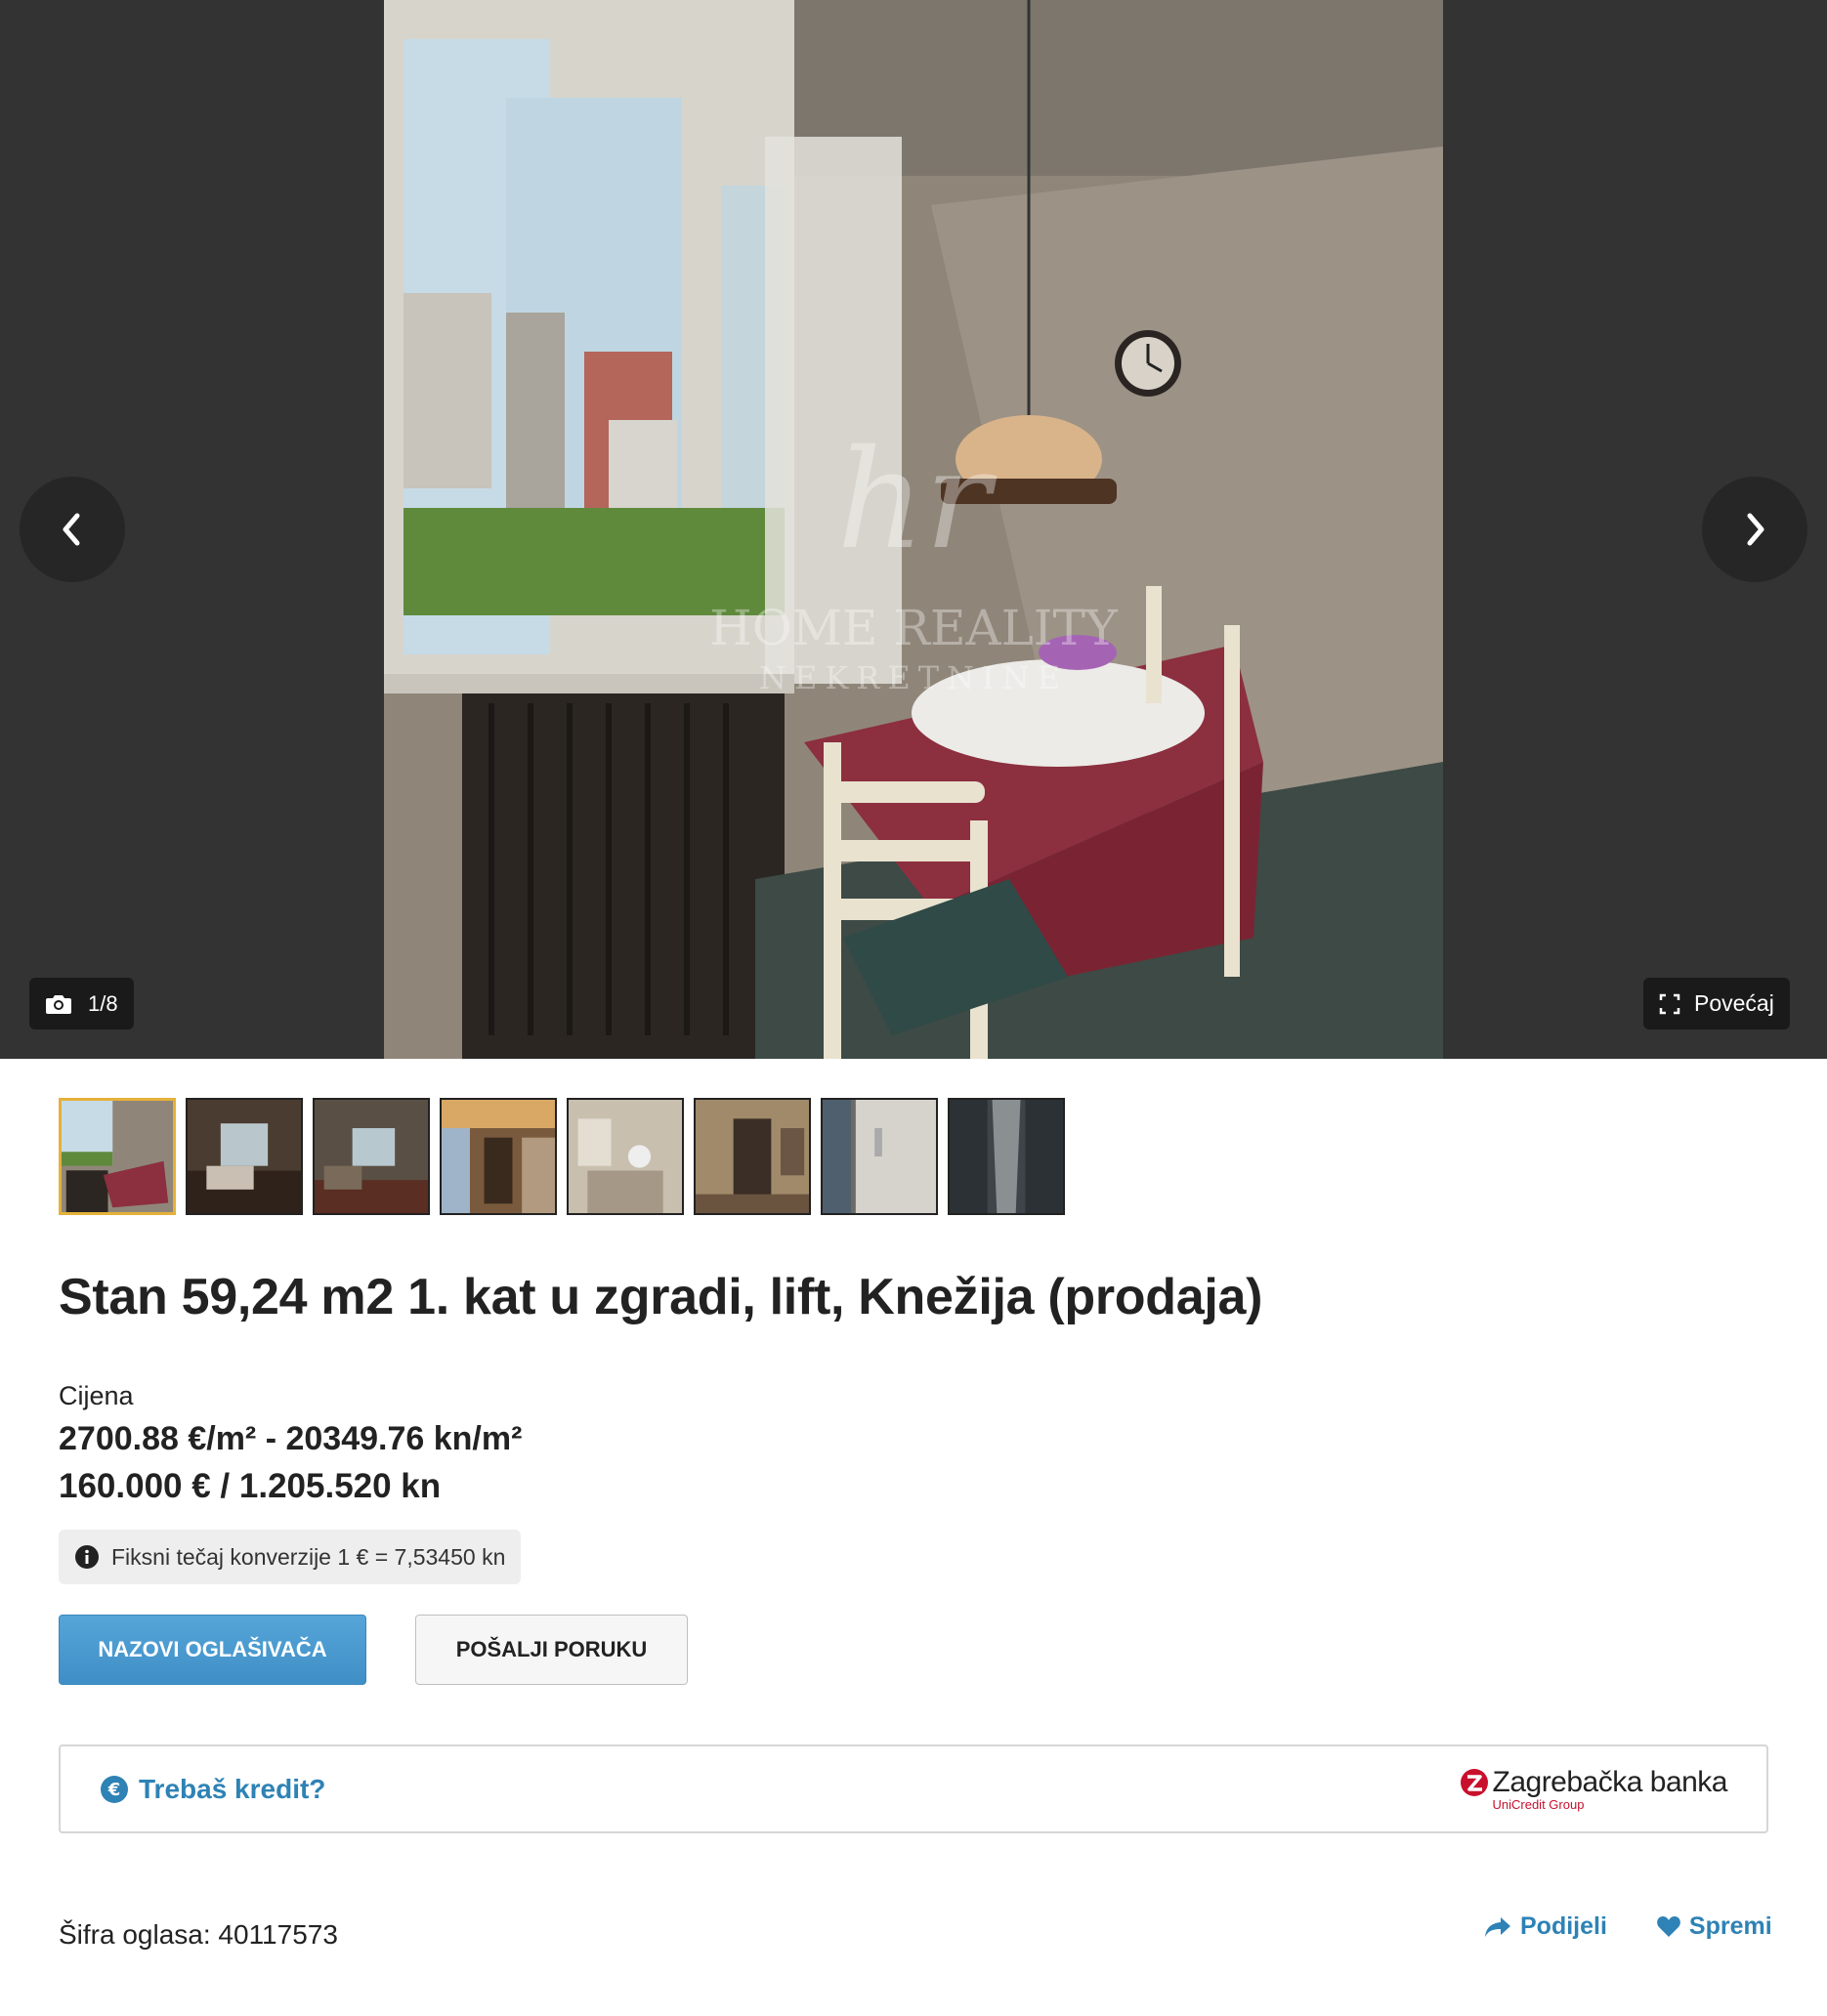 The height and width of the screenshot is (2016, 1827). I want to click on next-photo-button, so click(1755, 529).